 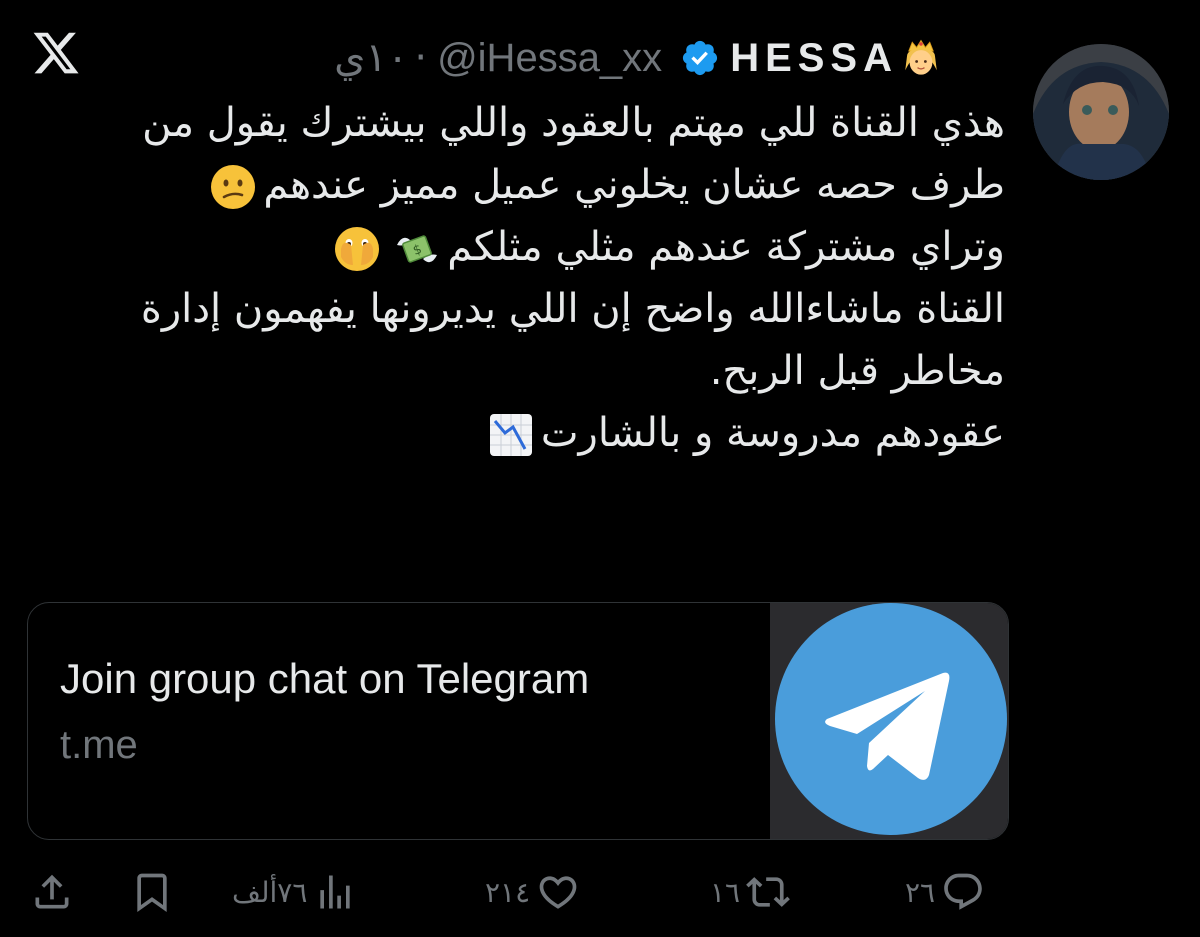 I want to click on tweet-line-3-row: وتراي مشتركة عندهم مثلي مثلكم $, so click(x=525, y=247).